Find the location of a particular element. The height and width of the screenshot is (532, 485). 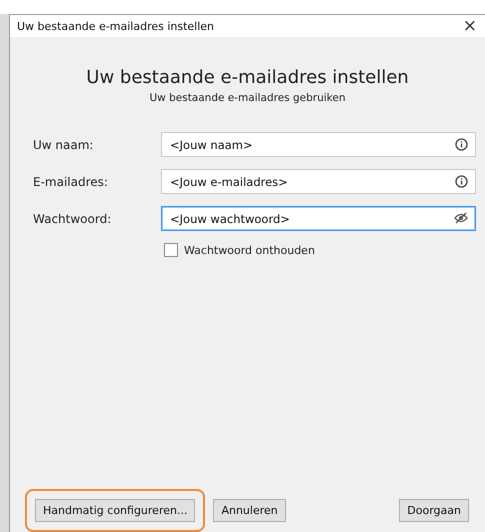

password-field: <Jouw wachtwoord> is located at coordinates (318, 218).